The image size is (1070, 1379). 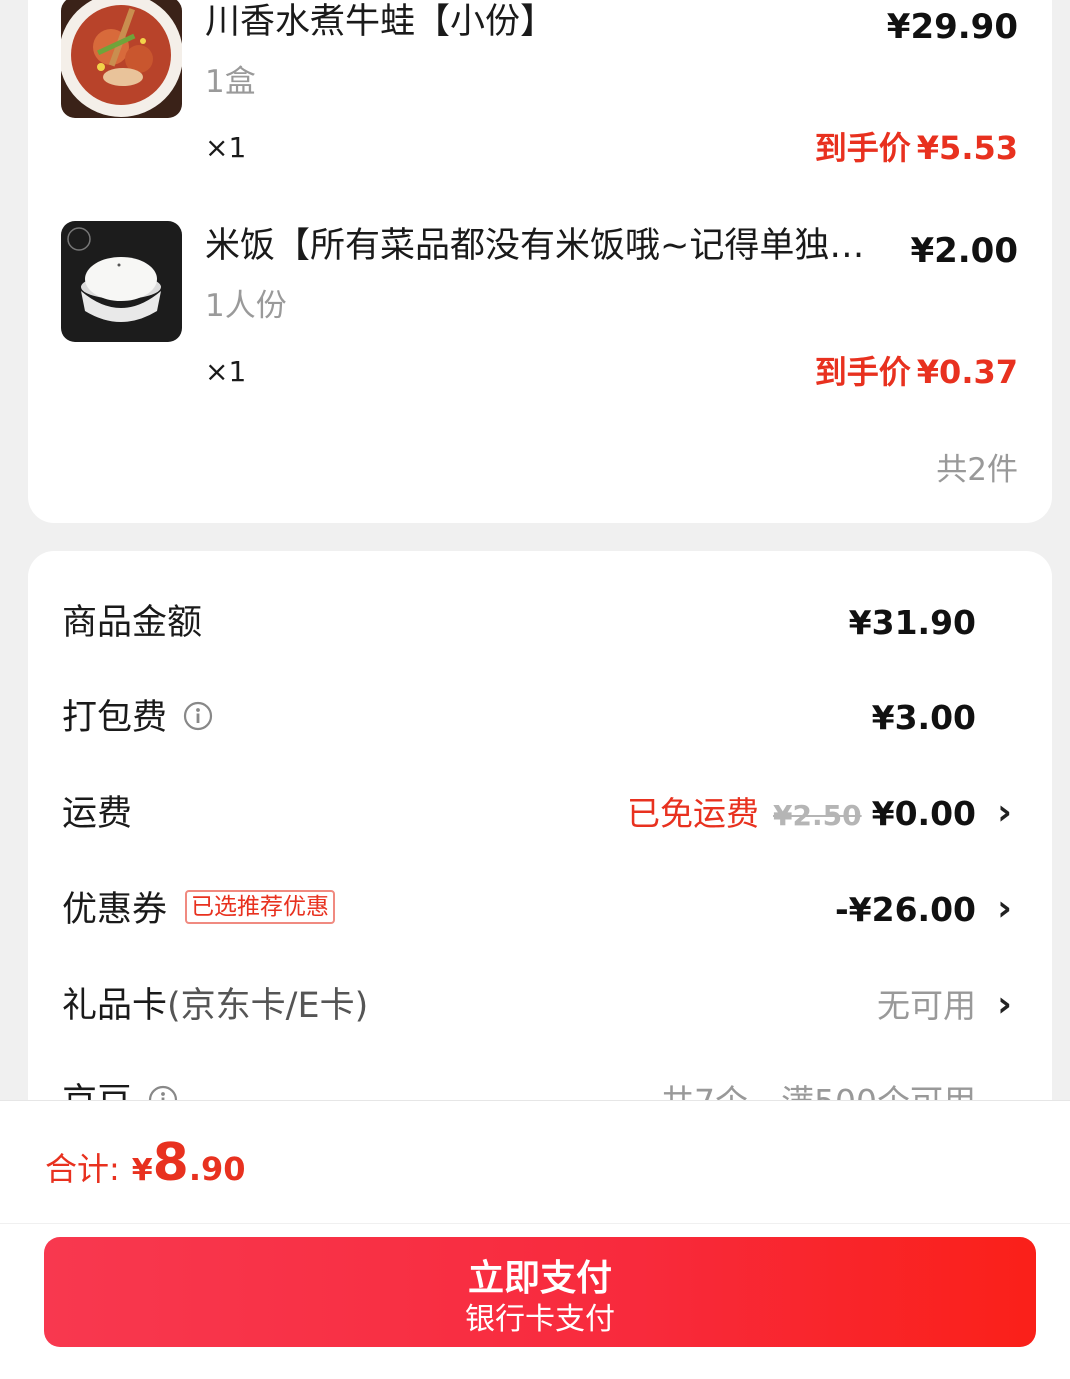 What do you see at coordinates (905, 909) in the screenshot?
I see `coupon-value: -¥26.00` at bounding box center [905, 909].